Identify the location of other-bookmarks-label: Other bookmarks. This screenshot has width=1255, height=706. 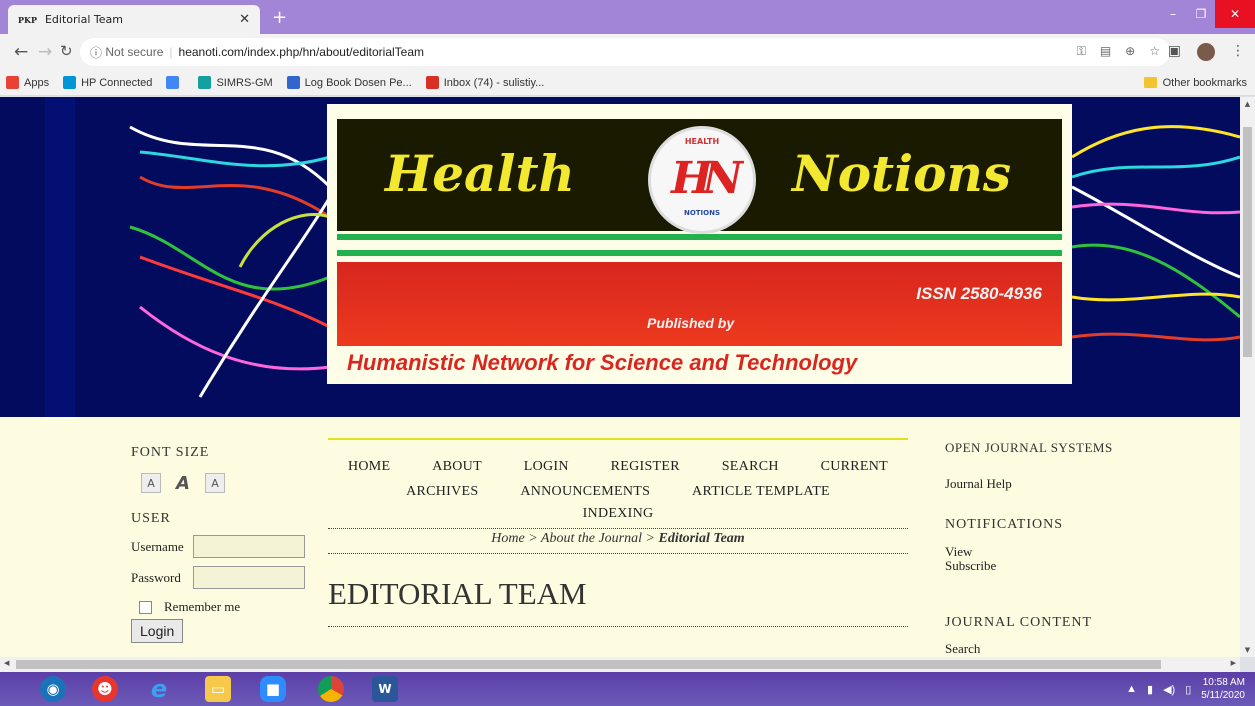
(1204, 82).